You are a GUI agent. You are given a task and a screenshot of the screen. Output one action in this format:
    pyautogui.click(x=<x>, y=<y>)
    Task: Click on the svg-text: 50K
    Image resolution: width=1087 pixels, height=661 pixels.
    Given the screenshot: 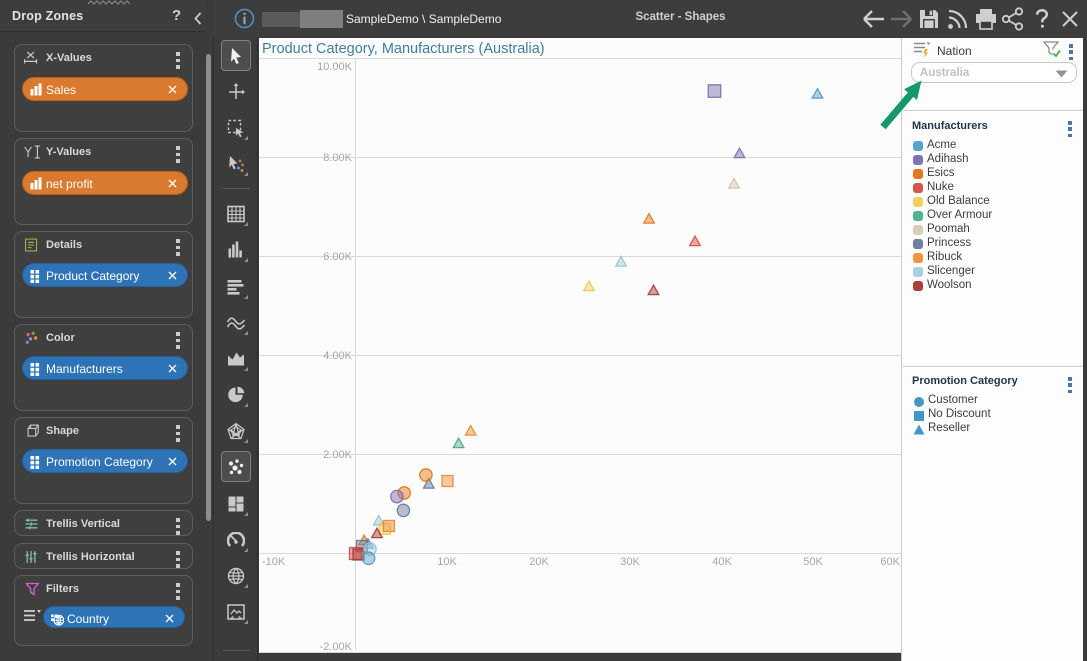 What is the action you would take?
    pyautogui.click(x=813, y=562)
    